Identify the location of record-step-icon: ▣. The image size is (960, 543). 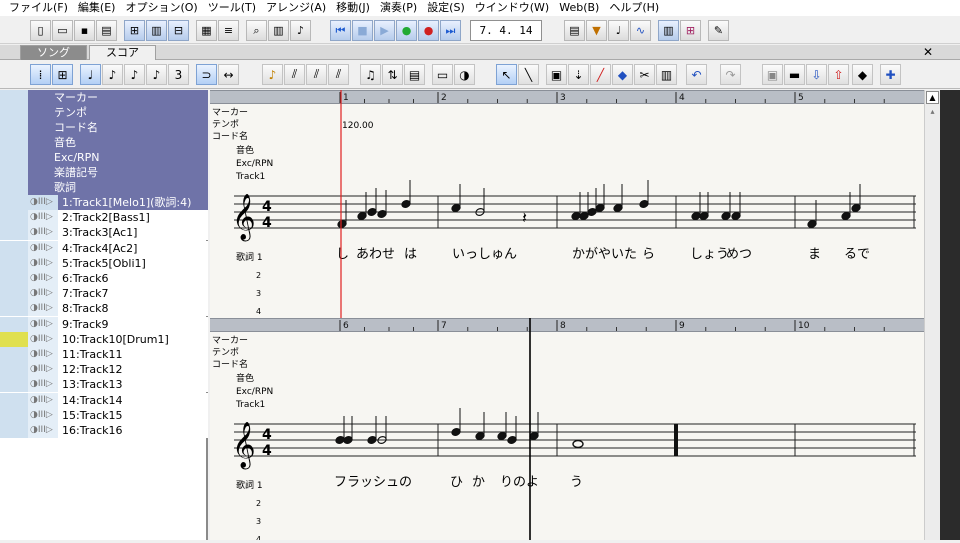
(772, 74).